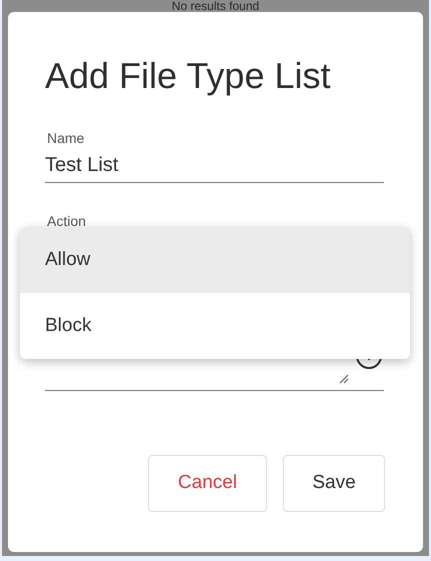 This screenshot has height=561, width=431. I want to click on dialog-title: Add File Type List, so click(188, 76).